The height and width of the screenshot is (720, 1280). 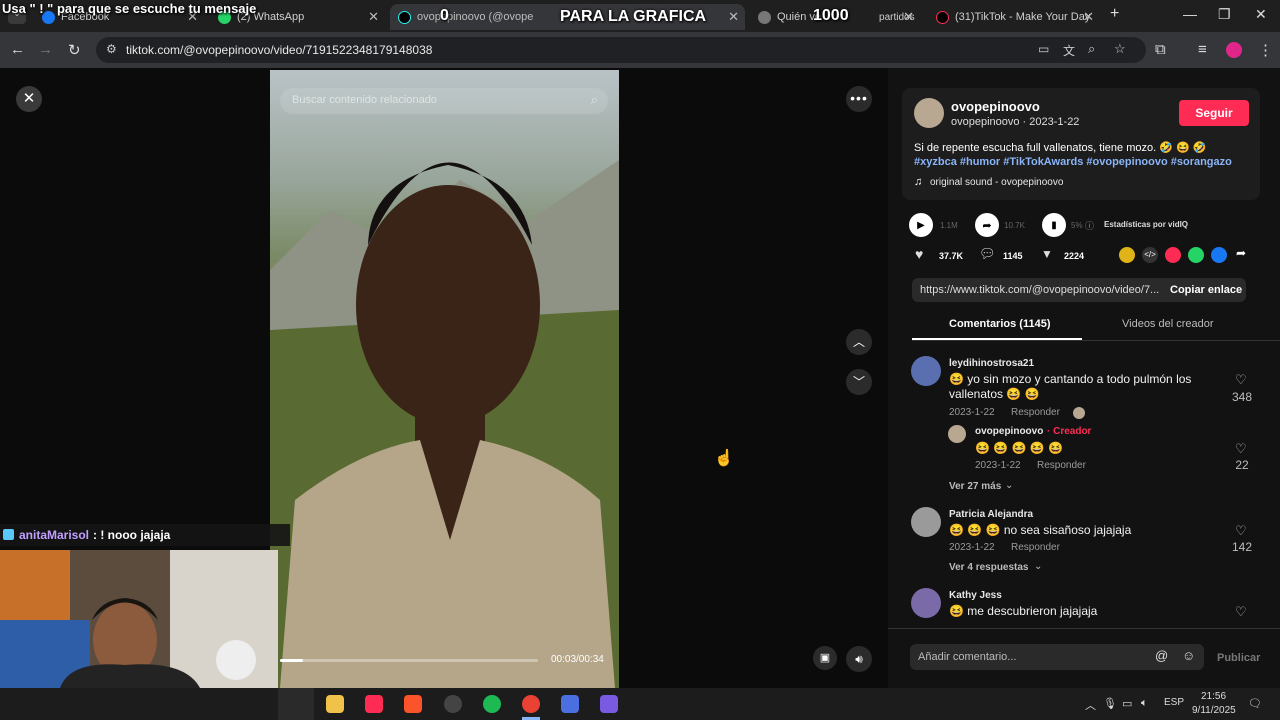 I want to click on comment-username: Patricia Alejandra, so click(x=991, y=514).